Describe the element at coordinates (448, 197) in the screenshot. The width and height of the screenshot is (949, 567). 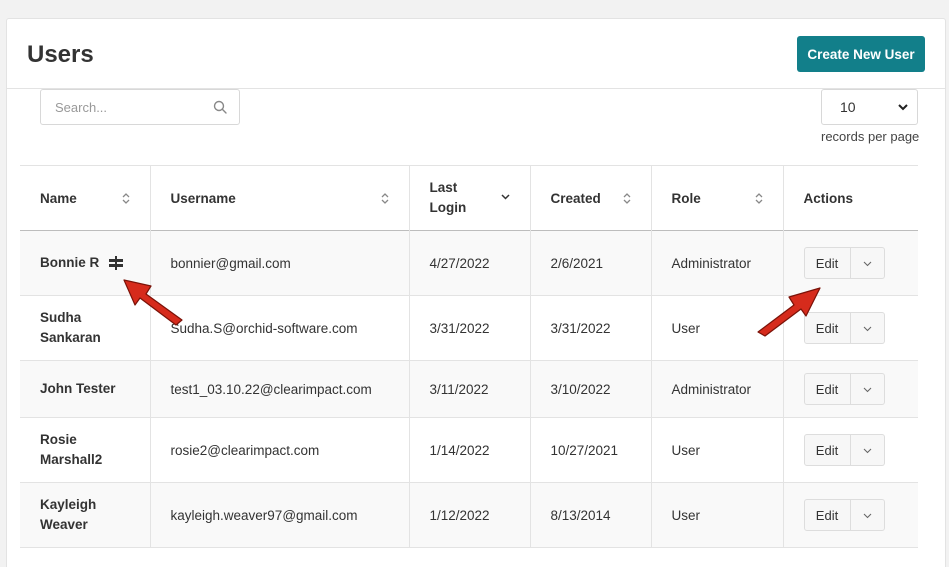
I see `column-header-label: Last Login` at that location.